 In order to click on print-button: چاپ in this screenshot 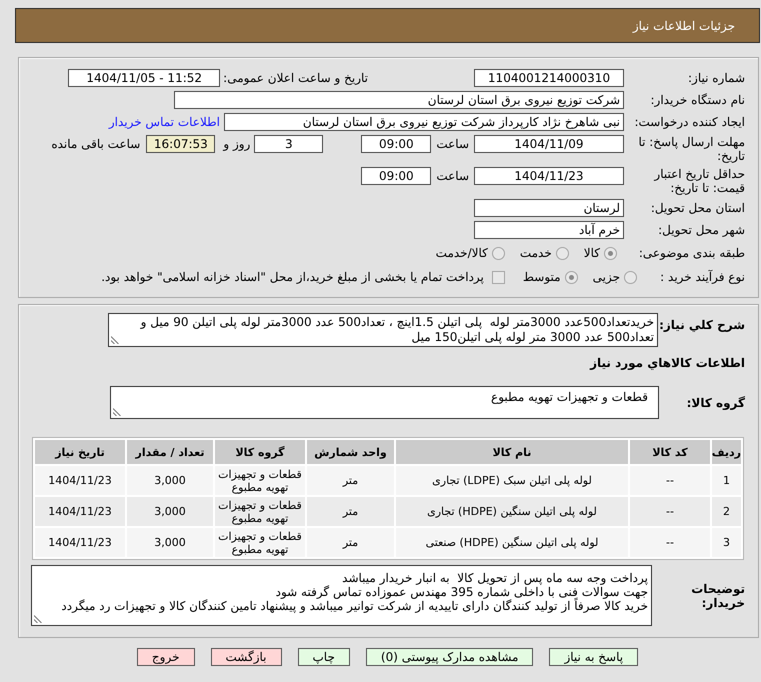, I will do `click(324, 657)`.